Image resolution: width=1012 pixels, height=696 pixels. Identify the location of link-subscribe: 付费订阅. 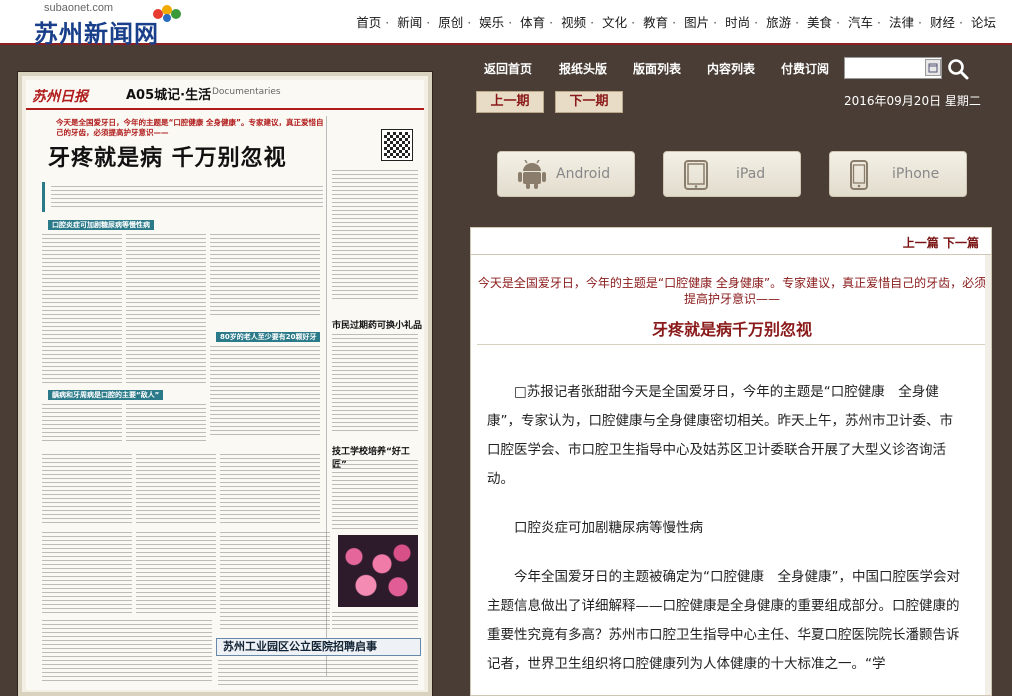
(805, 68).